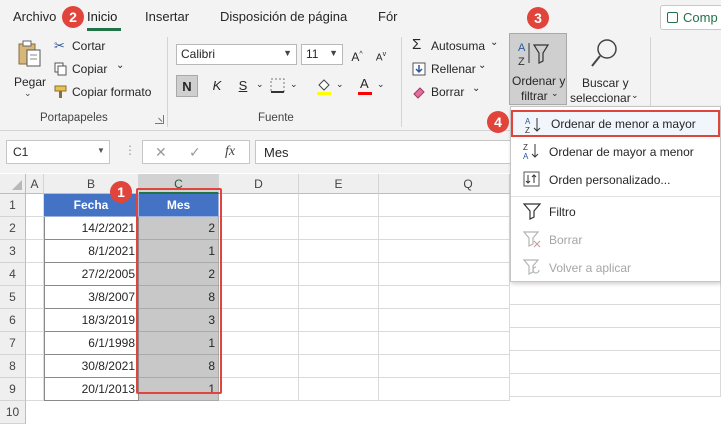 This screenshot has width=721, height=424. Describe the element at coordinates (615, 211) in the screenshot. I see `menu-item-filter: Filtro` at that location.